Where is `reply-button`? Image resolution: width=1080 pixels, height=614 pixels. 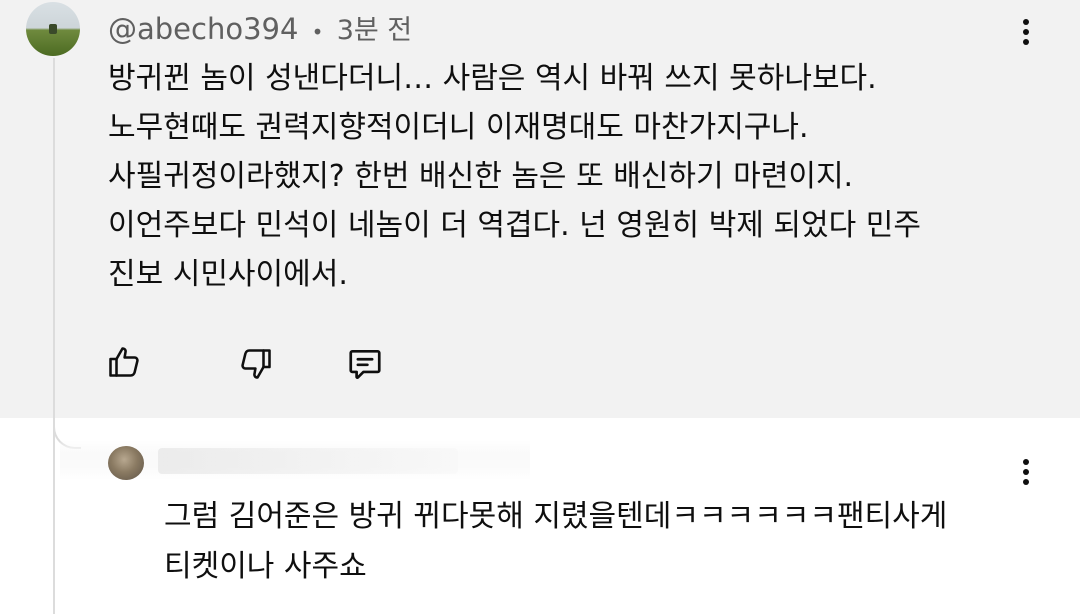
reply-button is located at coordinates (365, 364).